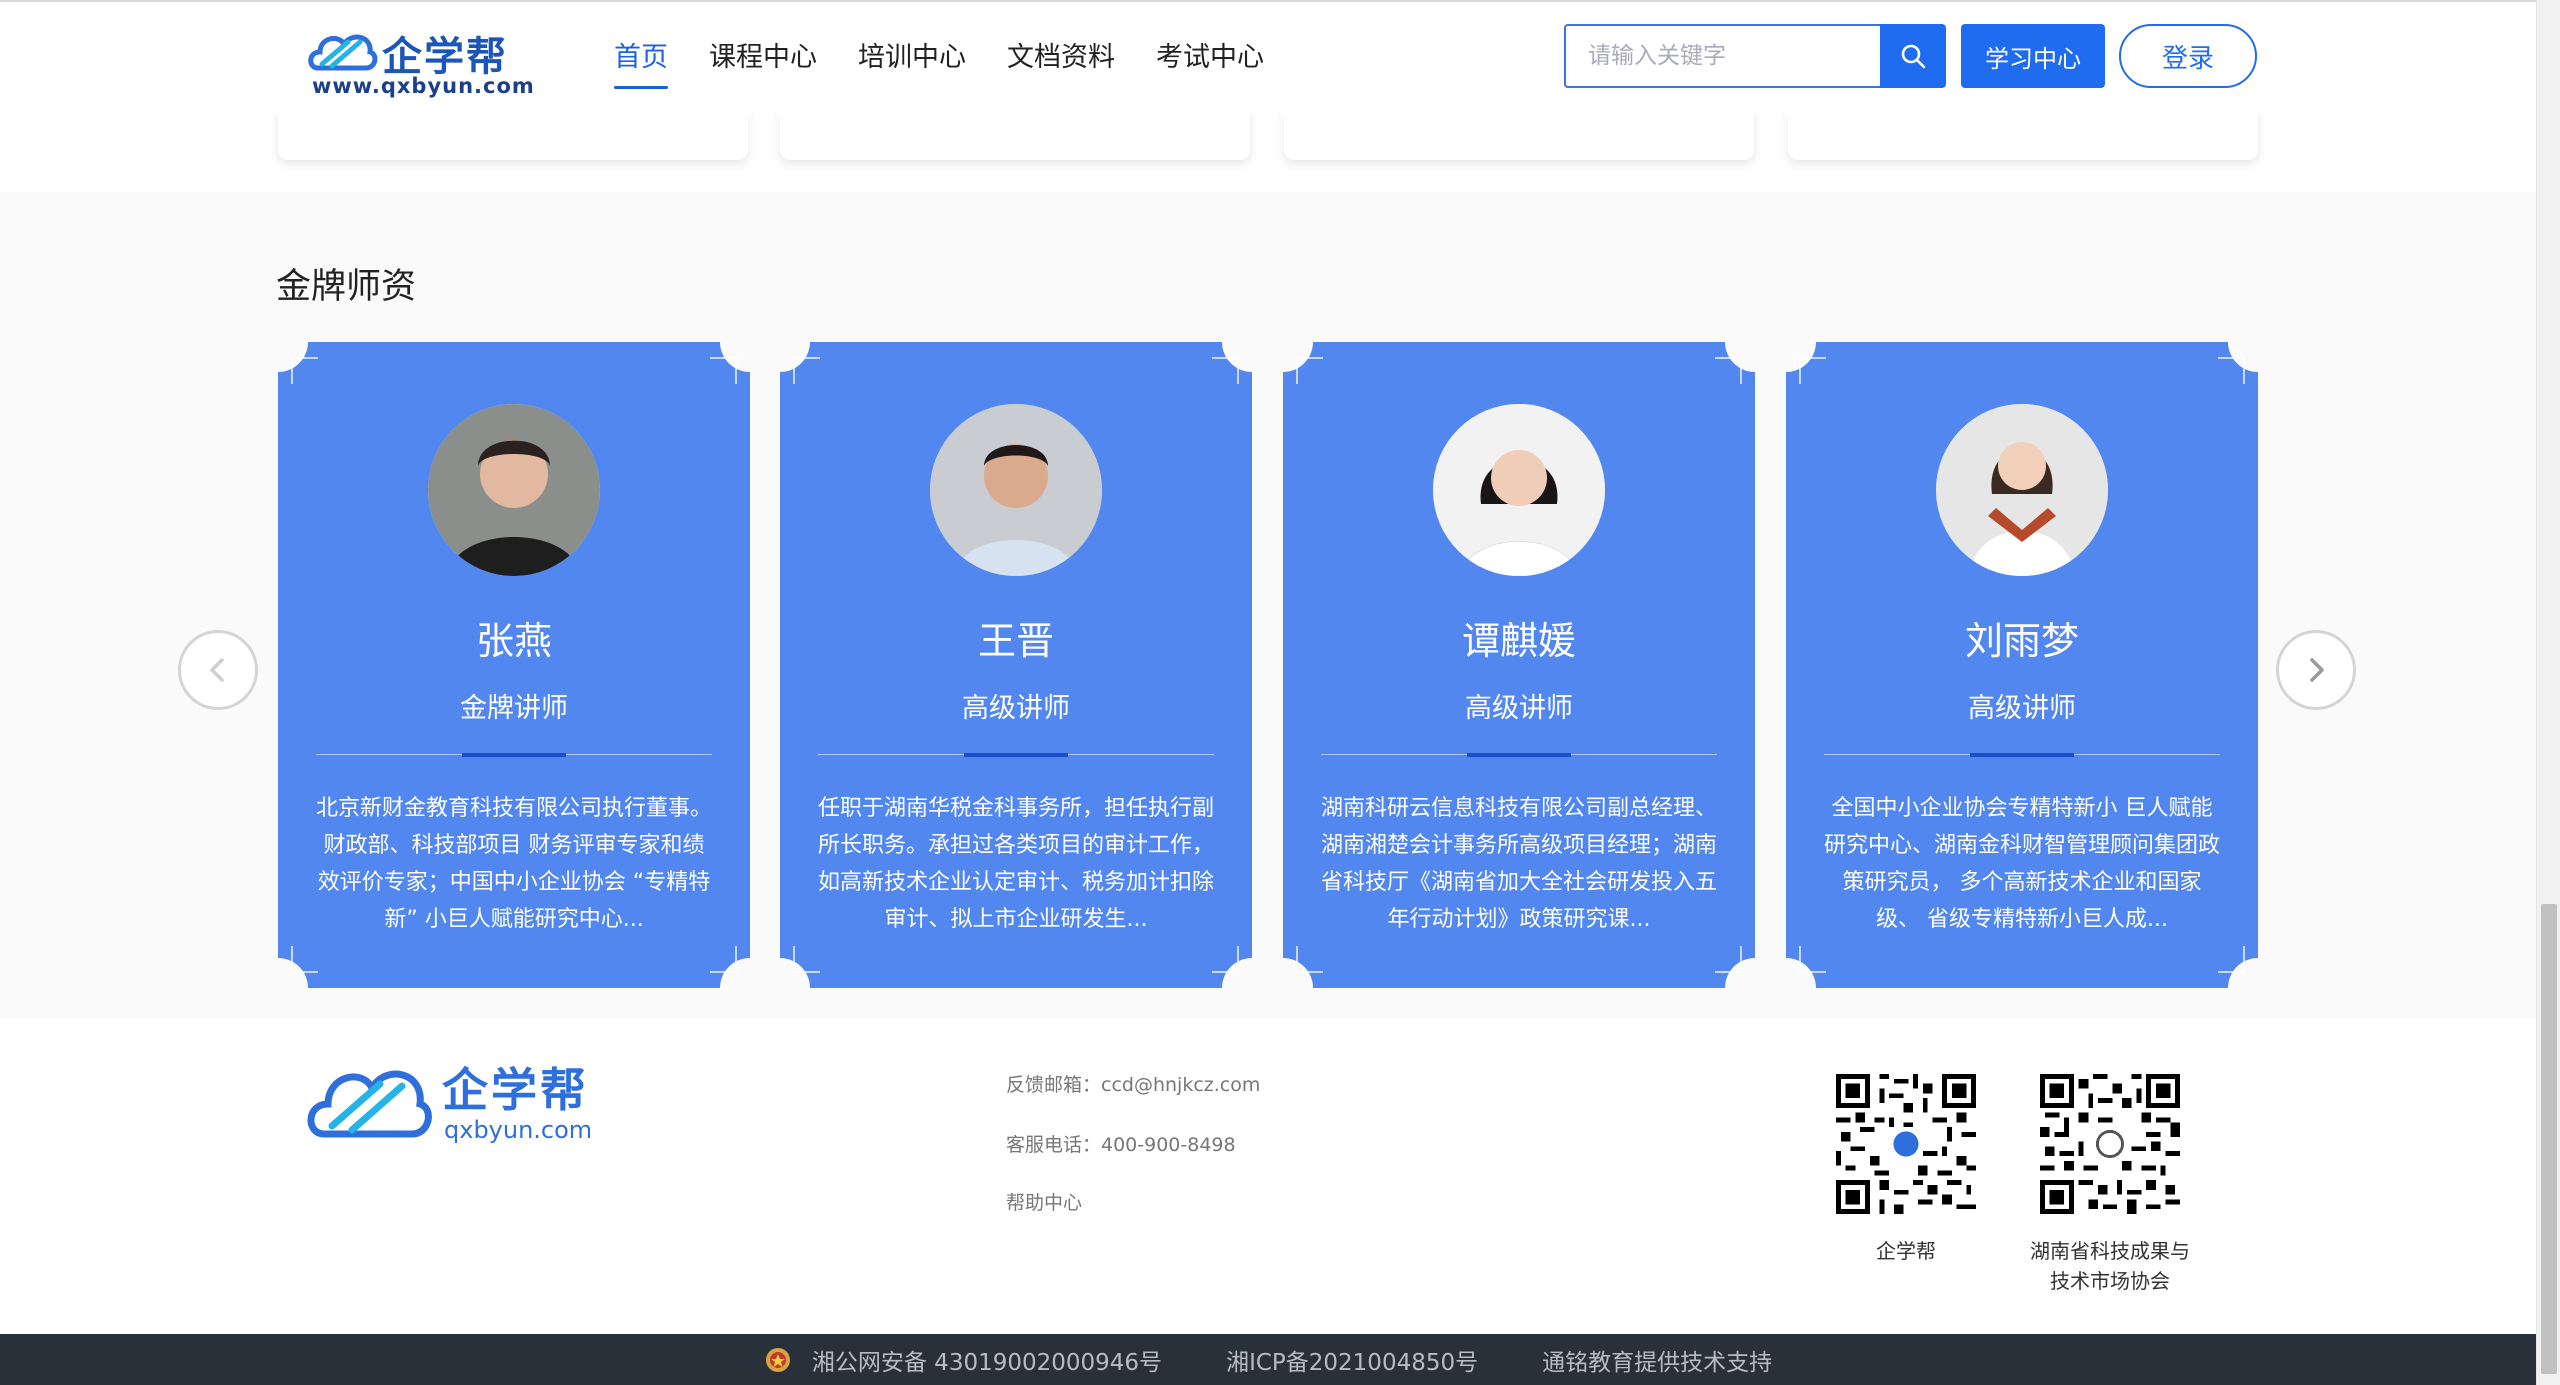 Image resolution: width=2560 pixels, height=1385 pixels. Describe the element at coordinates (1044, 1201) in the screenshot. I see `help-center-link: 帮助中心` at that location.